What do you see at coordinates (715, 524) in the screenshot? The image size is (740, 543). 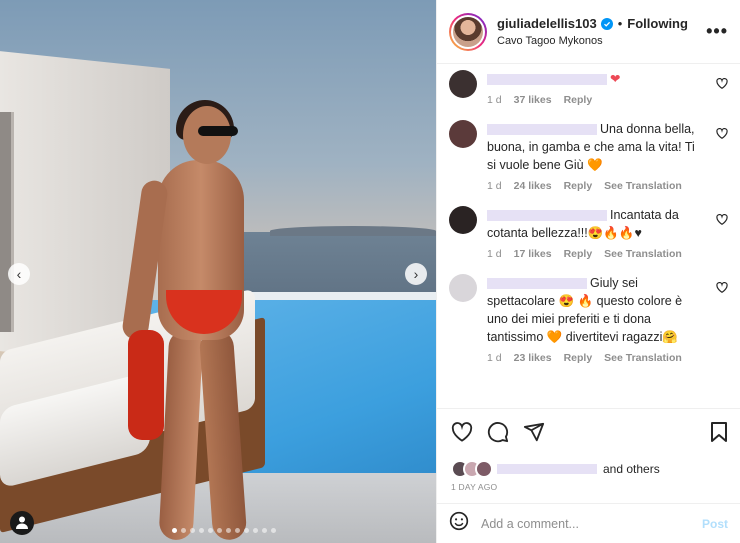 I see `post-comment-button: Post` at bounding box center [715, 524].